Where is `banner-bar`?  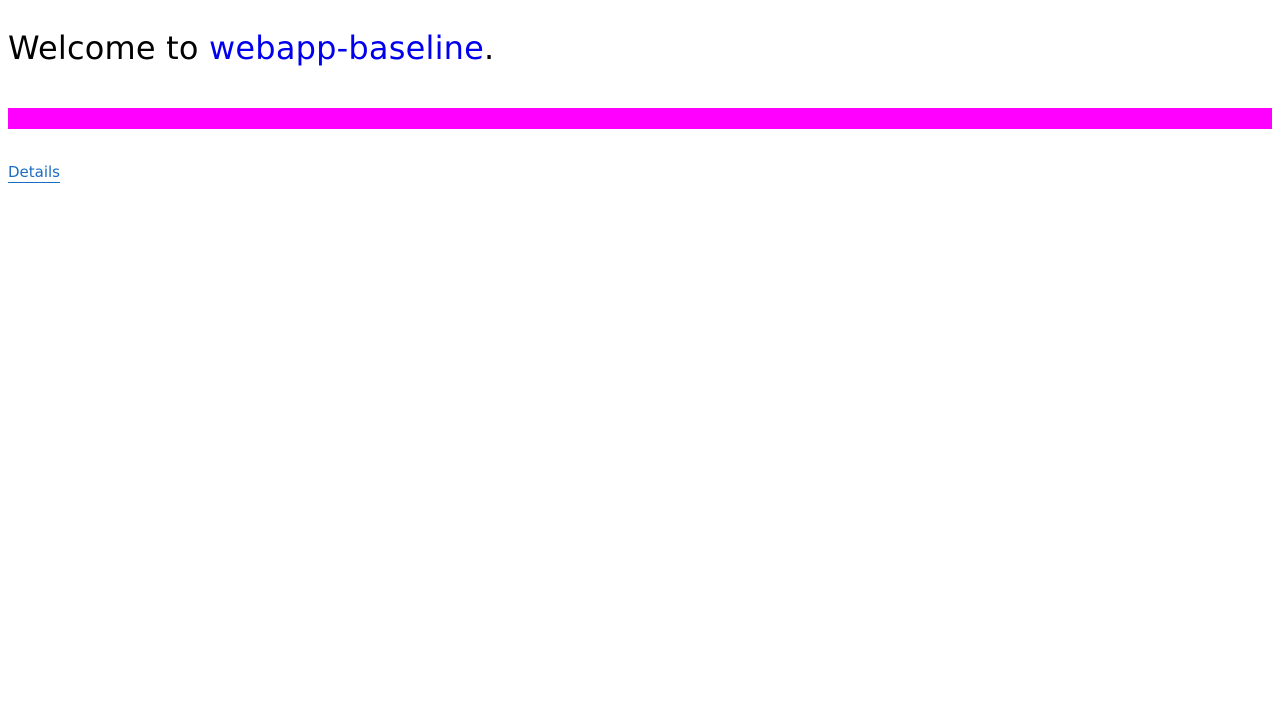 banner-bar is located at coordinates (640, 118).